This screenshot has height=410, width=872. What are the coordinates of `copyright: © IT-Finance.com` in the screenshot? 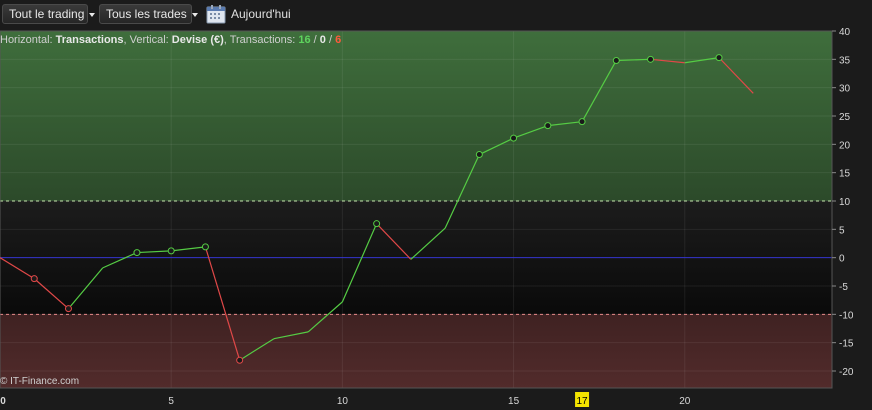 It's located at (40, 381).